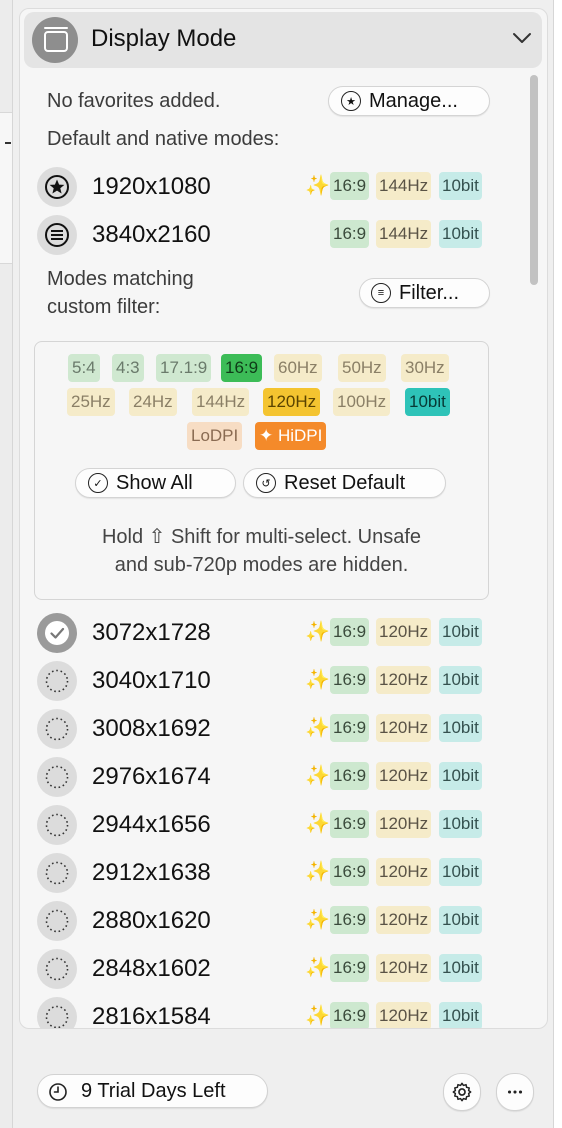  I want to click on clock-icon, so click(58, 1092).